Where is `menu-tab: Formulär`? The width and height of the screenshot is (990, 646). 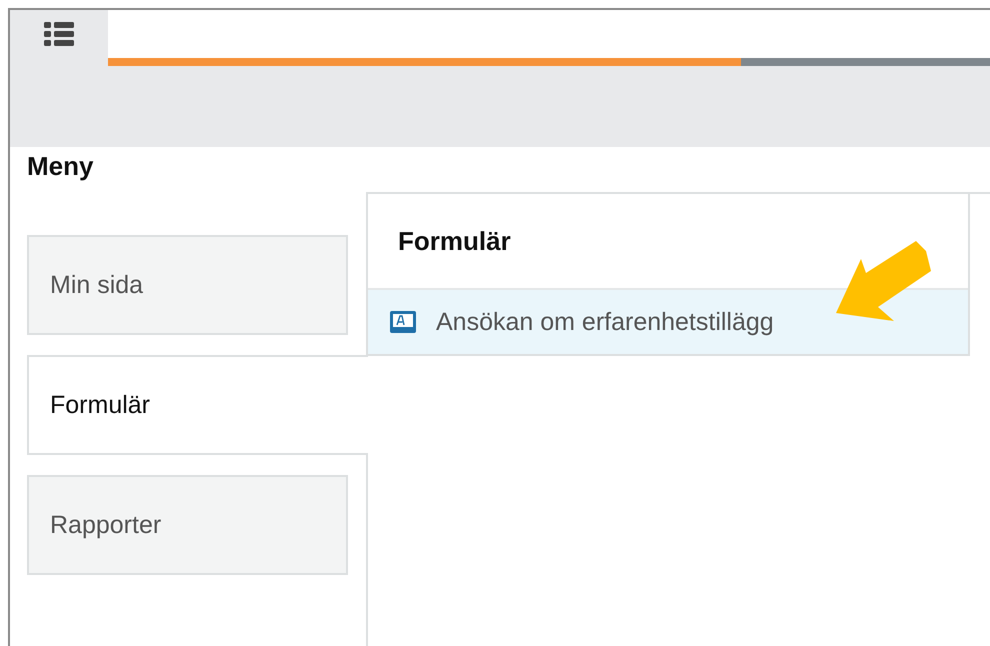
menu-tab: Formulär is located at coordinates (197, 405).